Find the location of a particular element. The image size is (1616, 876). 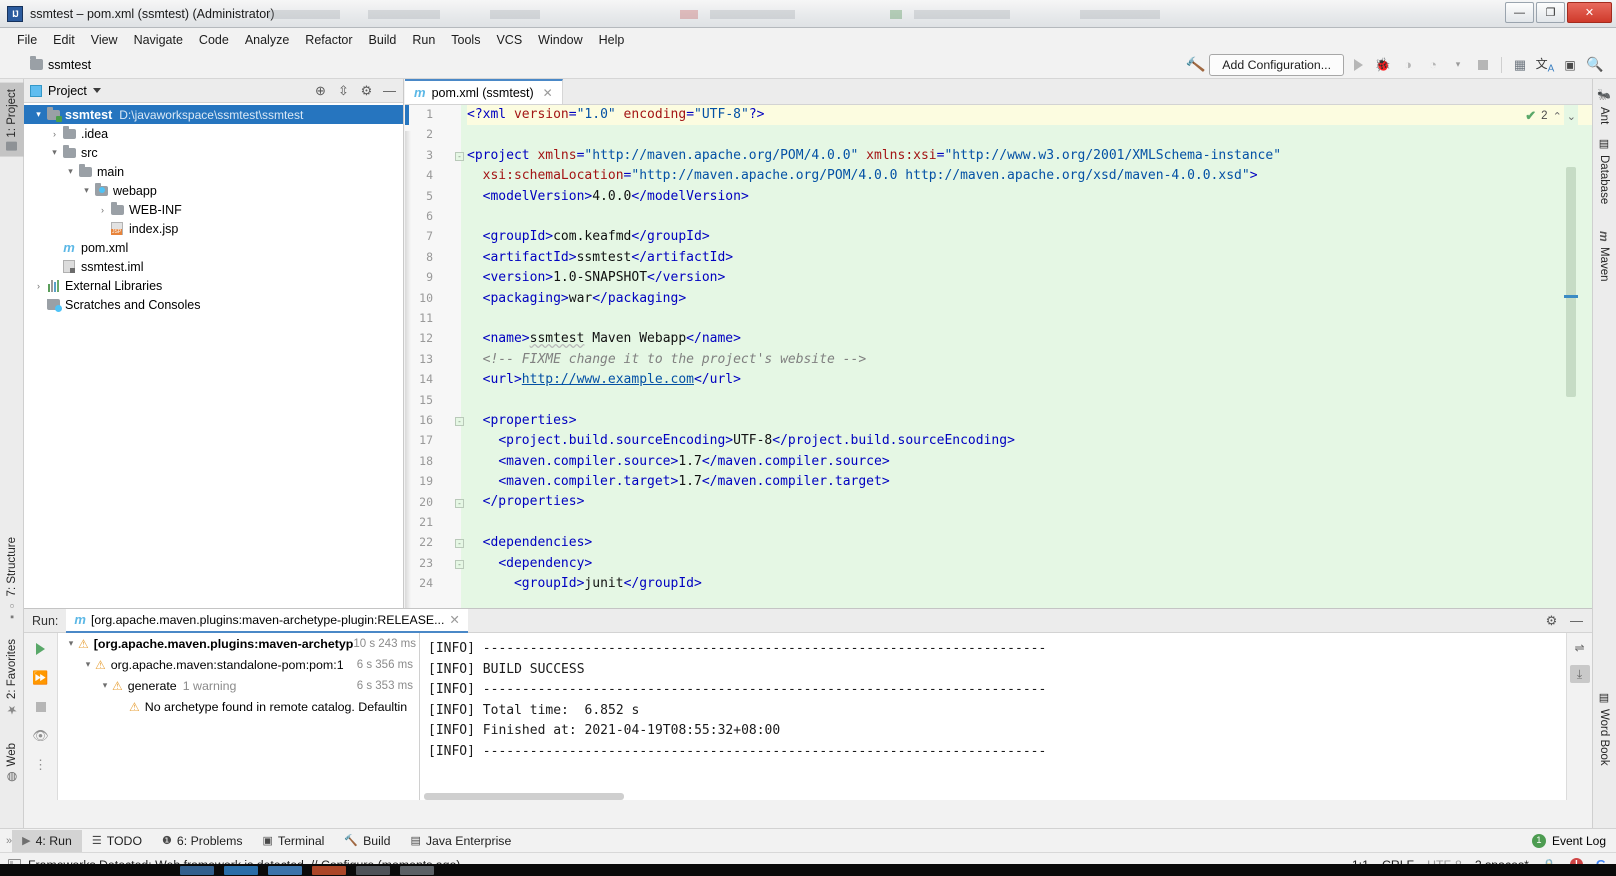

run-with-coverage-icon: ◑ is located at coordinates (1408, 65).